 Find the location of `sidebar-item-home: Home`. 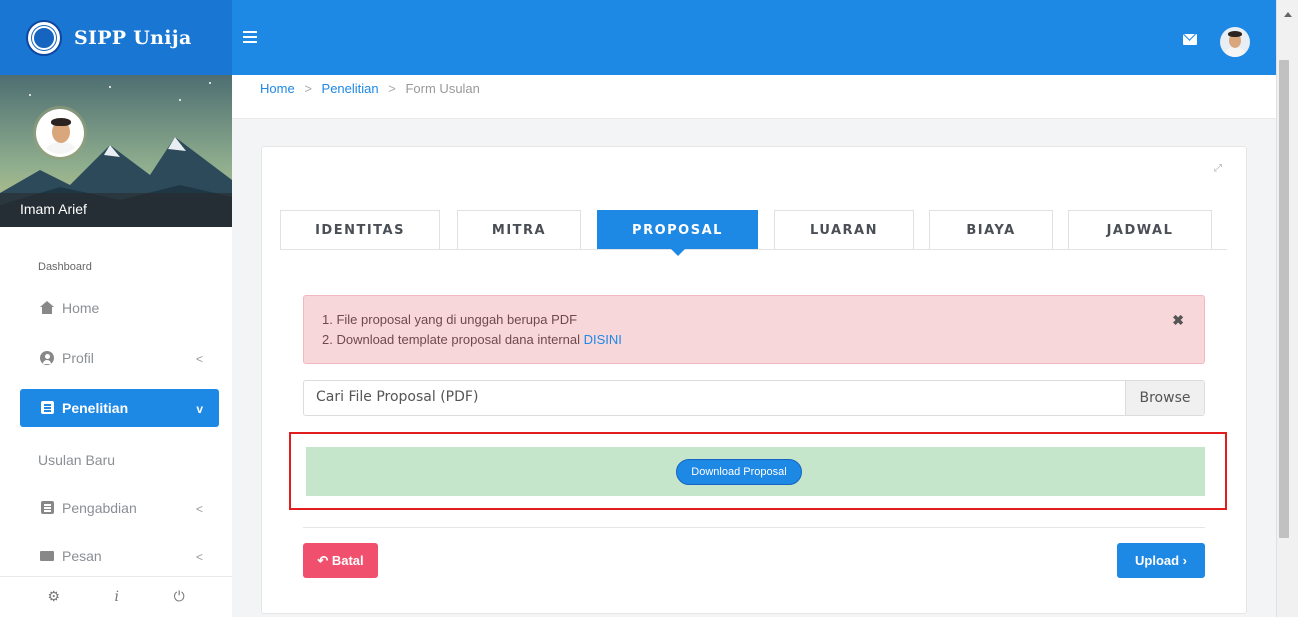

sidebar-item-home: Home is located at coordinates (119, 308).